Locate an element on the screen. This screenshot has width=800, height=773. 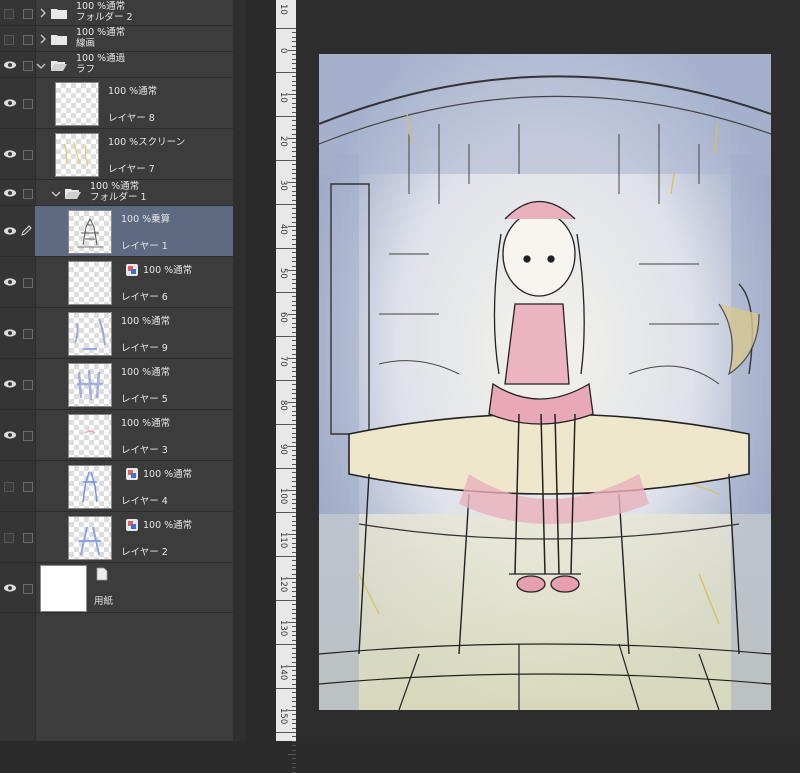
layer-row-layer-2: 100 %通常 レイヤー 2 is located at coordinates (116, 537).